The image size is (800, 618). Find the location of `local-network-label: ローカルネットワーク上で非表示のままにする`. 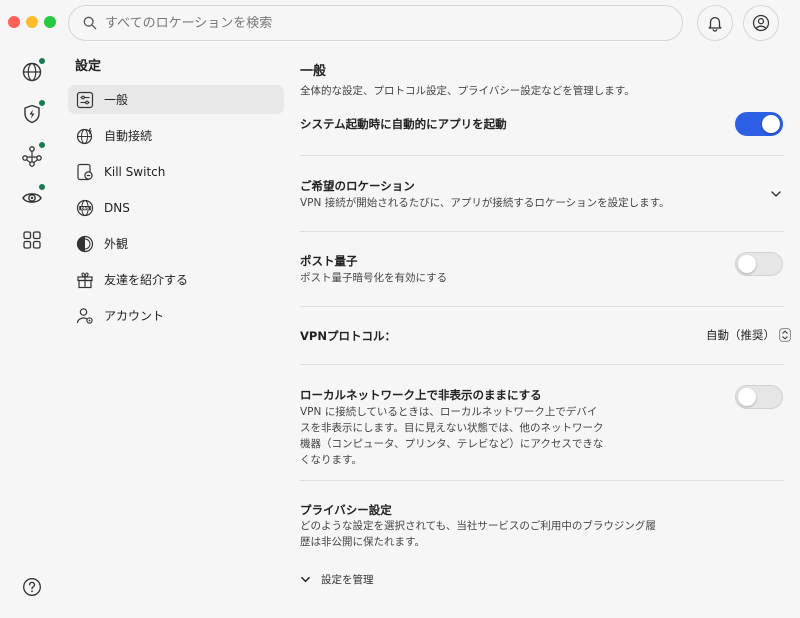

local-network-label: ローカルネットワーク上で非表示のままにする is located at coordinates (421, 395).